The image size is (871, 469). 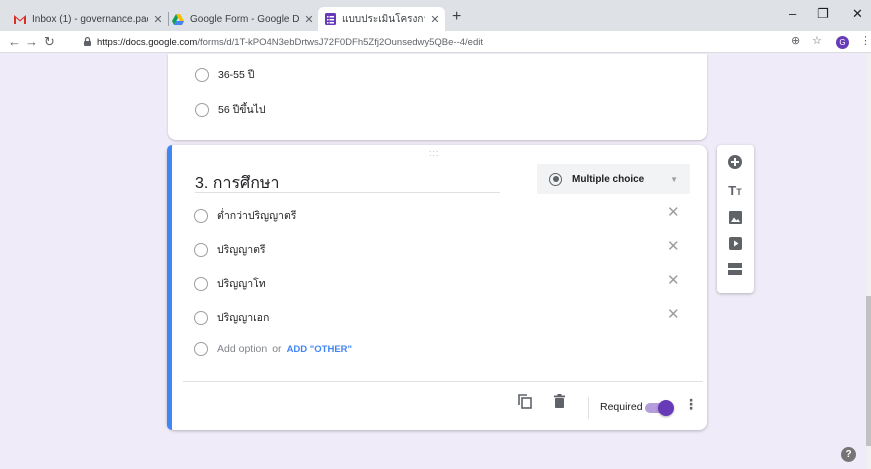 I want to click on side-toolbar: TT, so click(x=735, y=219).